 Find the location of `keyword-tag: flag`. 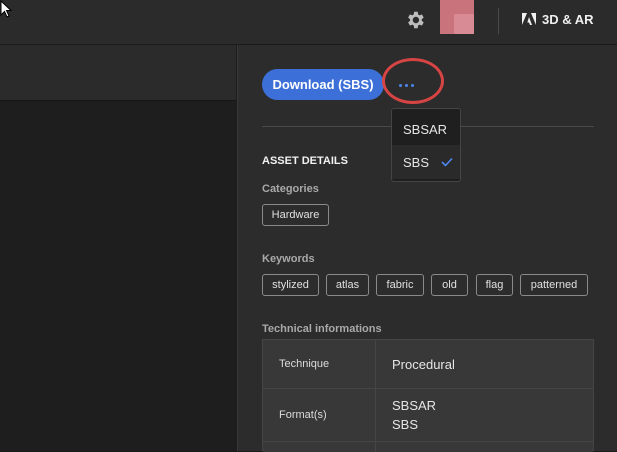

keyword-tag: flag is located at coordinates (494, 285).